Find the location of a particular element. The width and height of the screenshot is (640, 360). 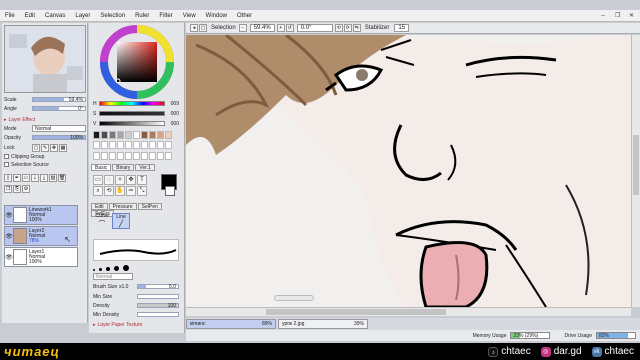

density-slider: 100 is located at coordinates (158, 306).